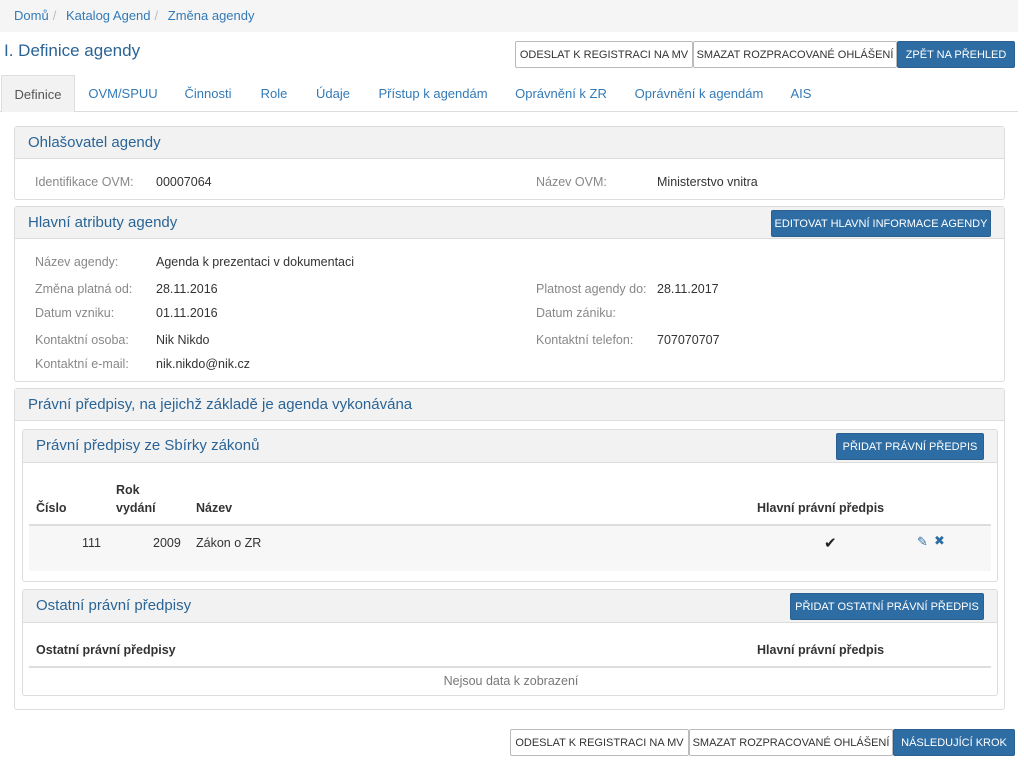 The height and width of the screenshot is (762, 1024). Describe the element at coordinates (184, 182) in the screenshot. I see `ovm-id-value: 00007064` at that location.